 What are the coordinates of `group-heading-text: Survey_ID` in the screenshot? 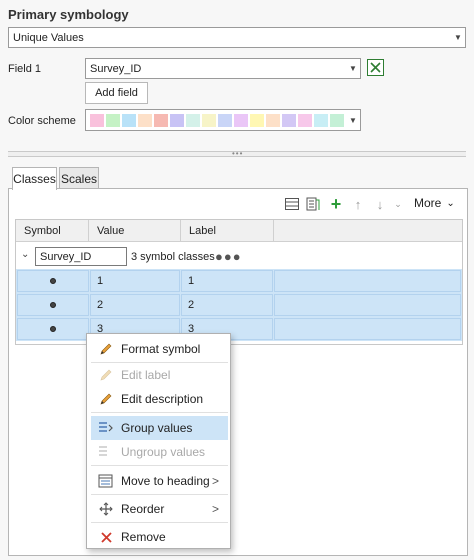 It's located at (66, 256).